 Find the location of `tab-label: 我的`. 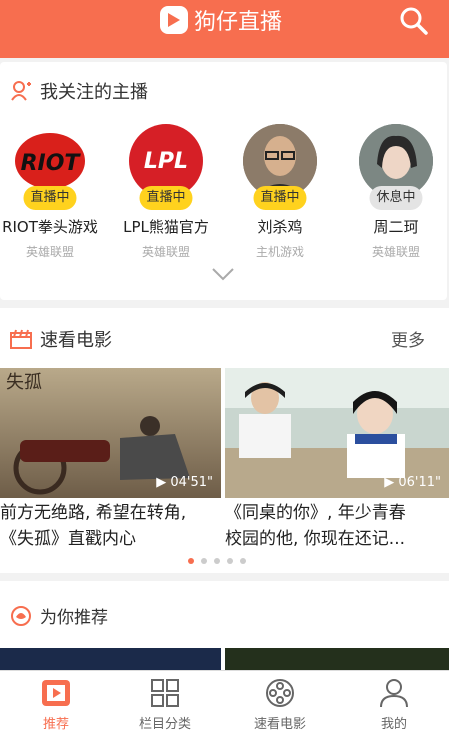

tab-label: 我的 is located at coordinates (393, 724).